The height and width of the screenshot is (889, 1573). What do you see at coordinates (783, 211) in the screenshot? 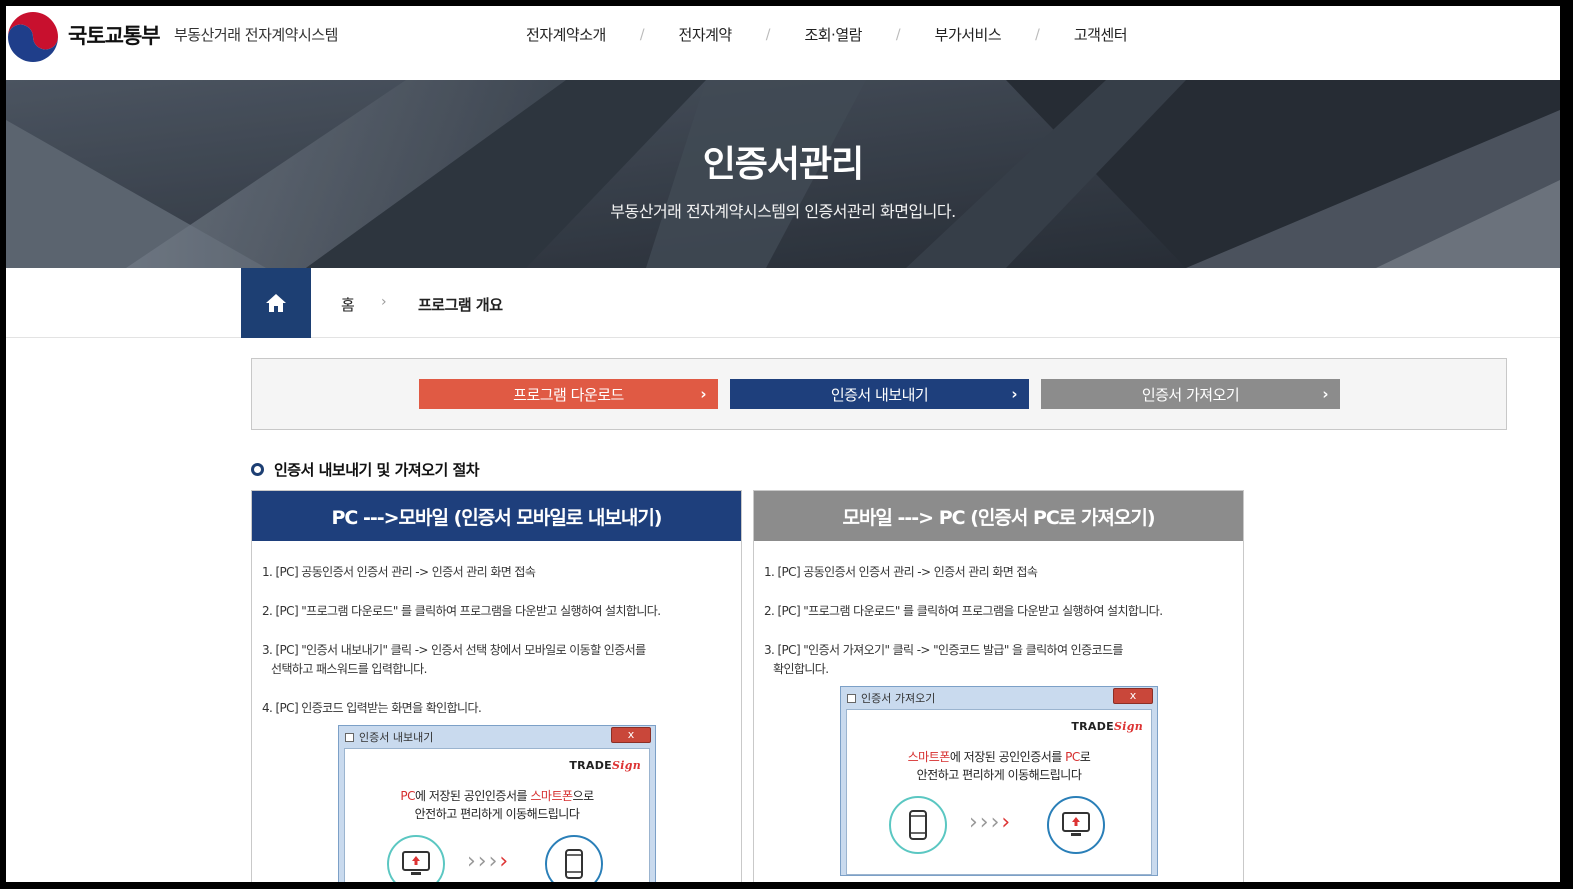
I see `hero-subtitle: 부동산거래 전자계약시스템의 인증서관리 화면입니다.` at bounding box center [783, 211].